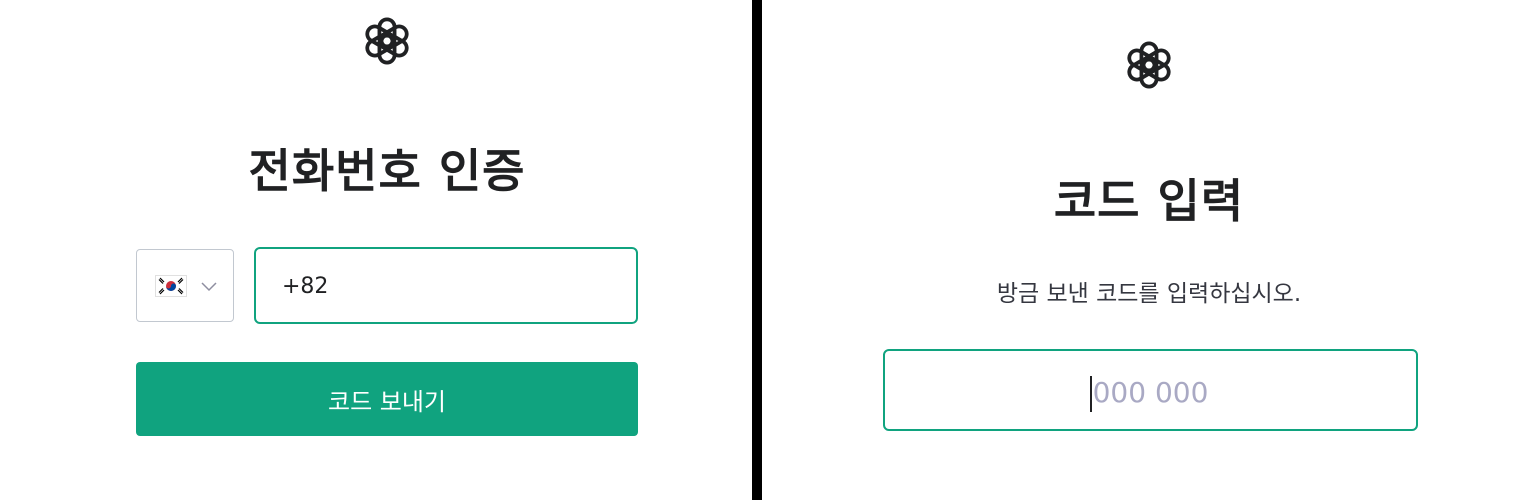  Describe the element at coordinates (757, 250) in the screenshot. I see `panel-divider` at that location.